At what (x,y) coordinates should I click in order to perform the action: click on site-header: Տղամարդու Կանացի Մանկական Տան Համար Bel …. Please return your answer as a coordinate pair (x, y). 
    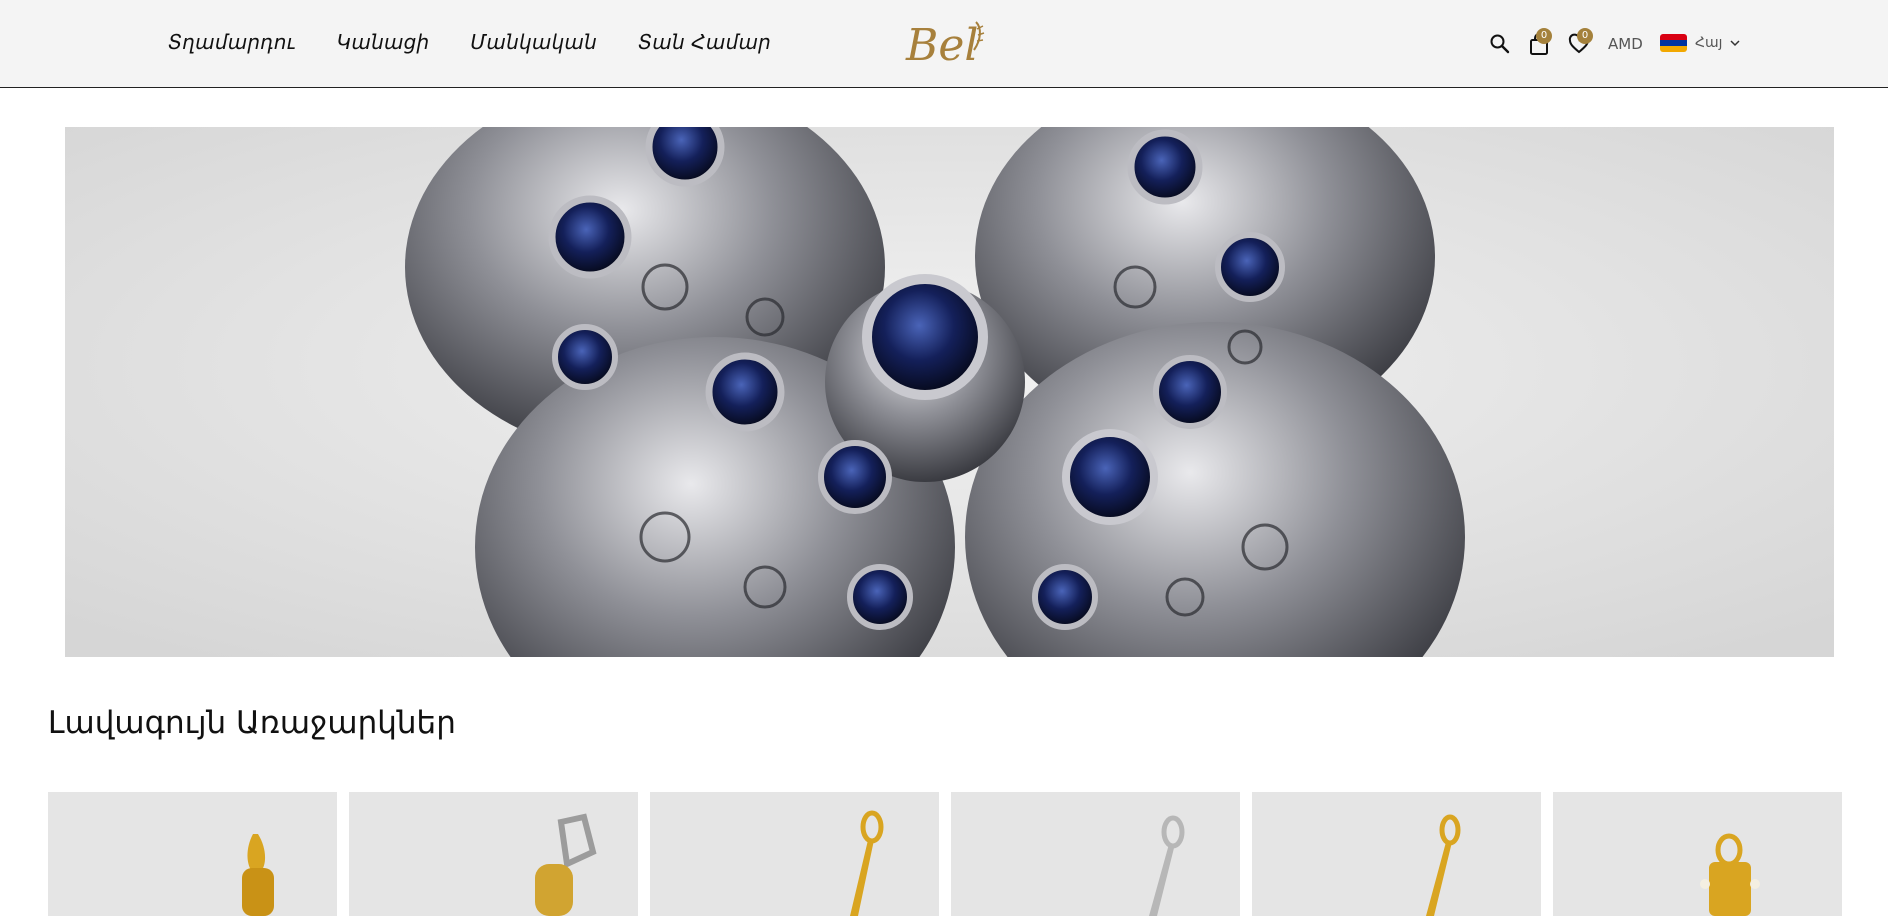
    Looking at the image, I should click on (944, 44).